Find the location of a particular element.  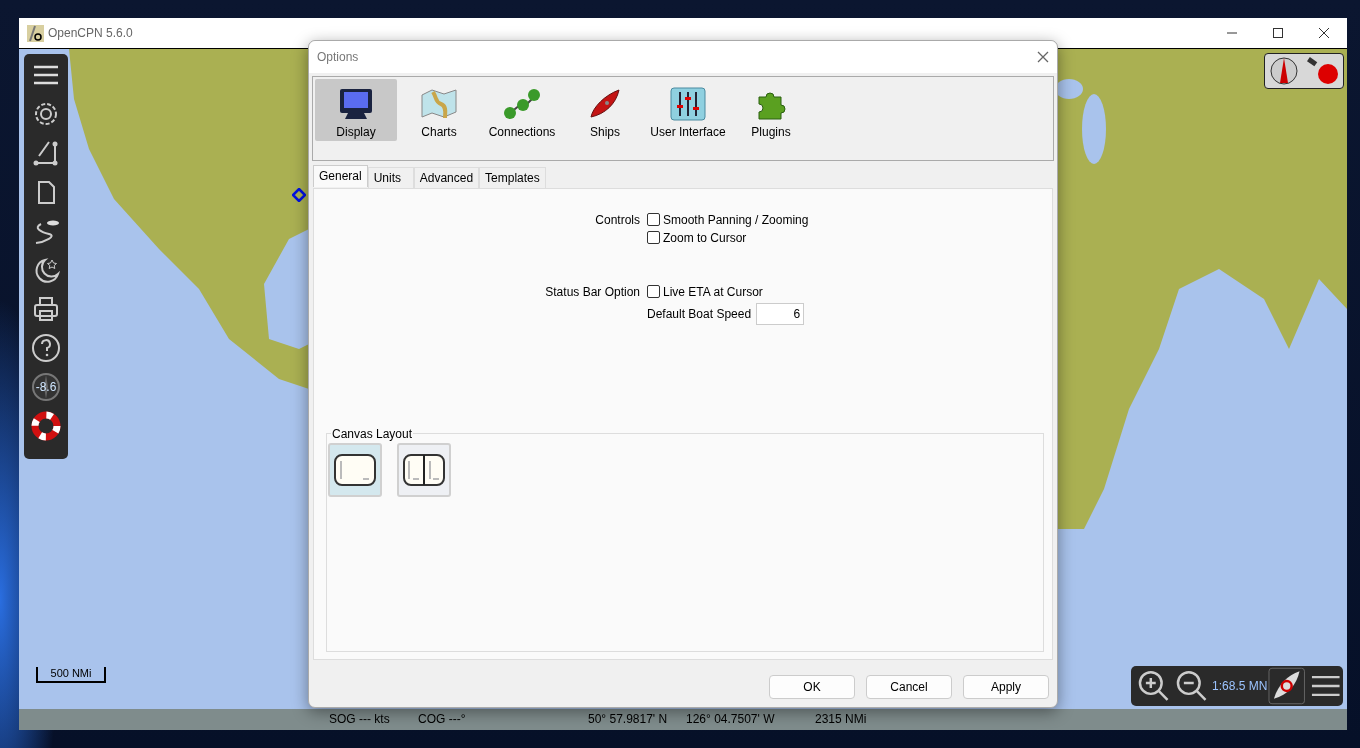

cursor-longitude: 126° 04.7507' W is located at coordinates (731, 719).